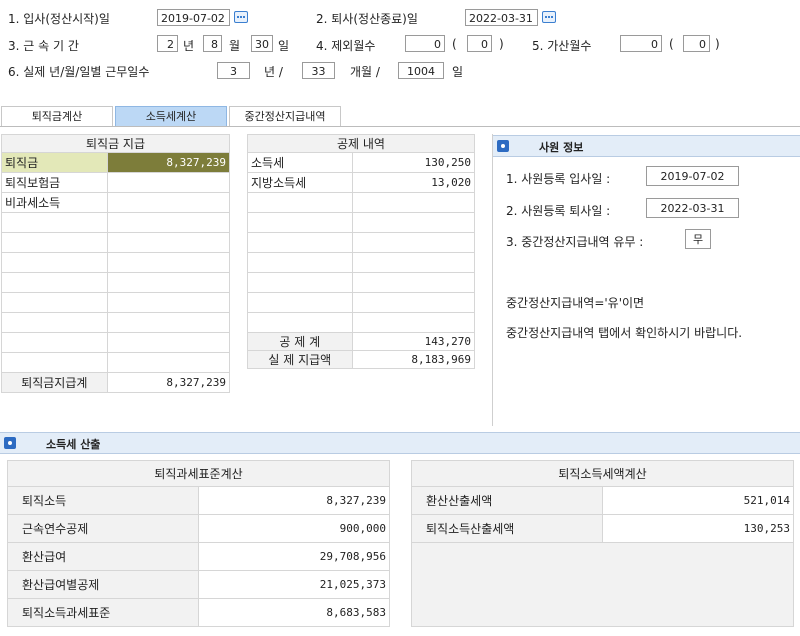  What do you see at coordinates (198, 473) in the screenshot?
I see `tax-base-header: 퇴직과세표준계산` at bounding box center [198, 473].